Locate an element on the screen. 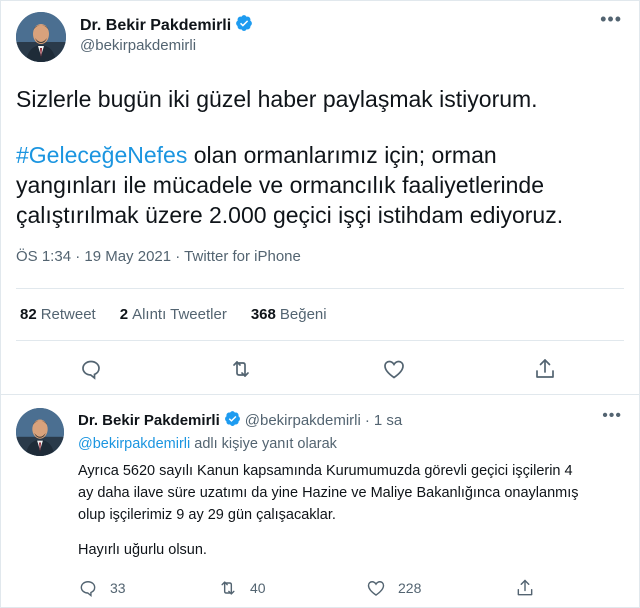 This screenshot has height=608, width=640. replying-to-label: adlı kişiye yanıt olarak is located at coordinates (263, 444).